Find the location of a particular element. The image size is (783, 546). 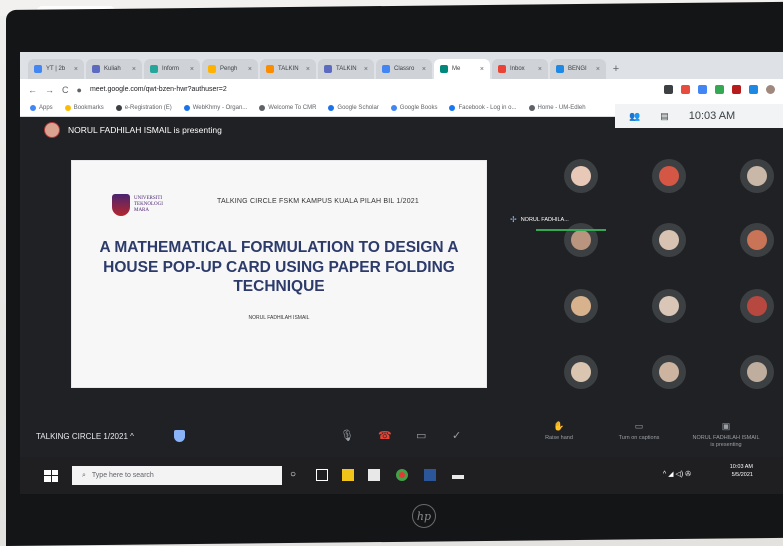

back-icon: ← is located at coordinates (32, 90).